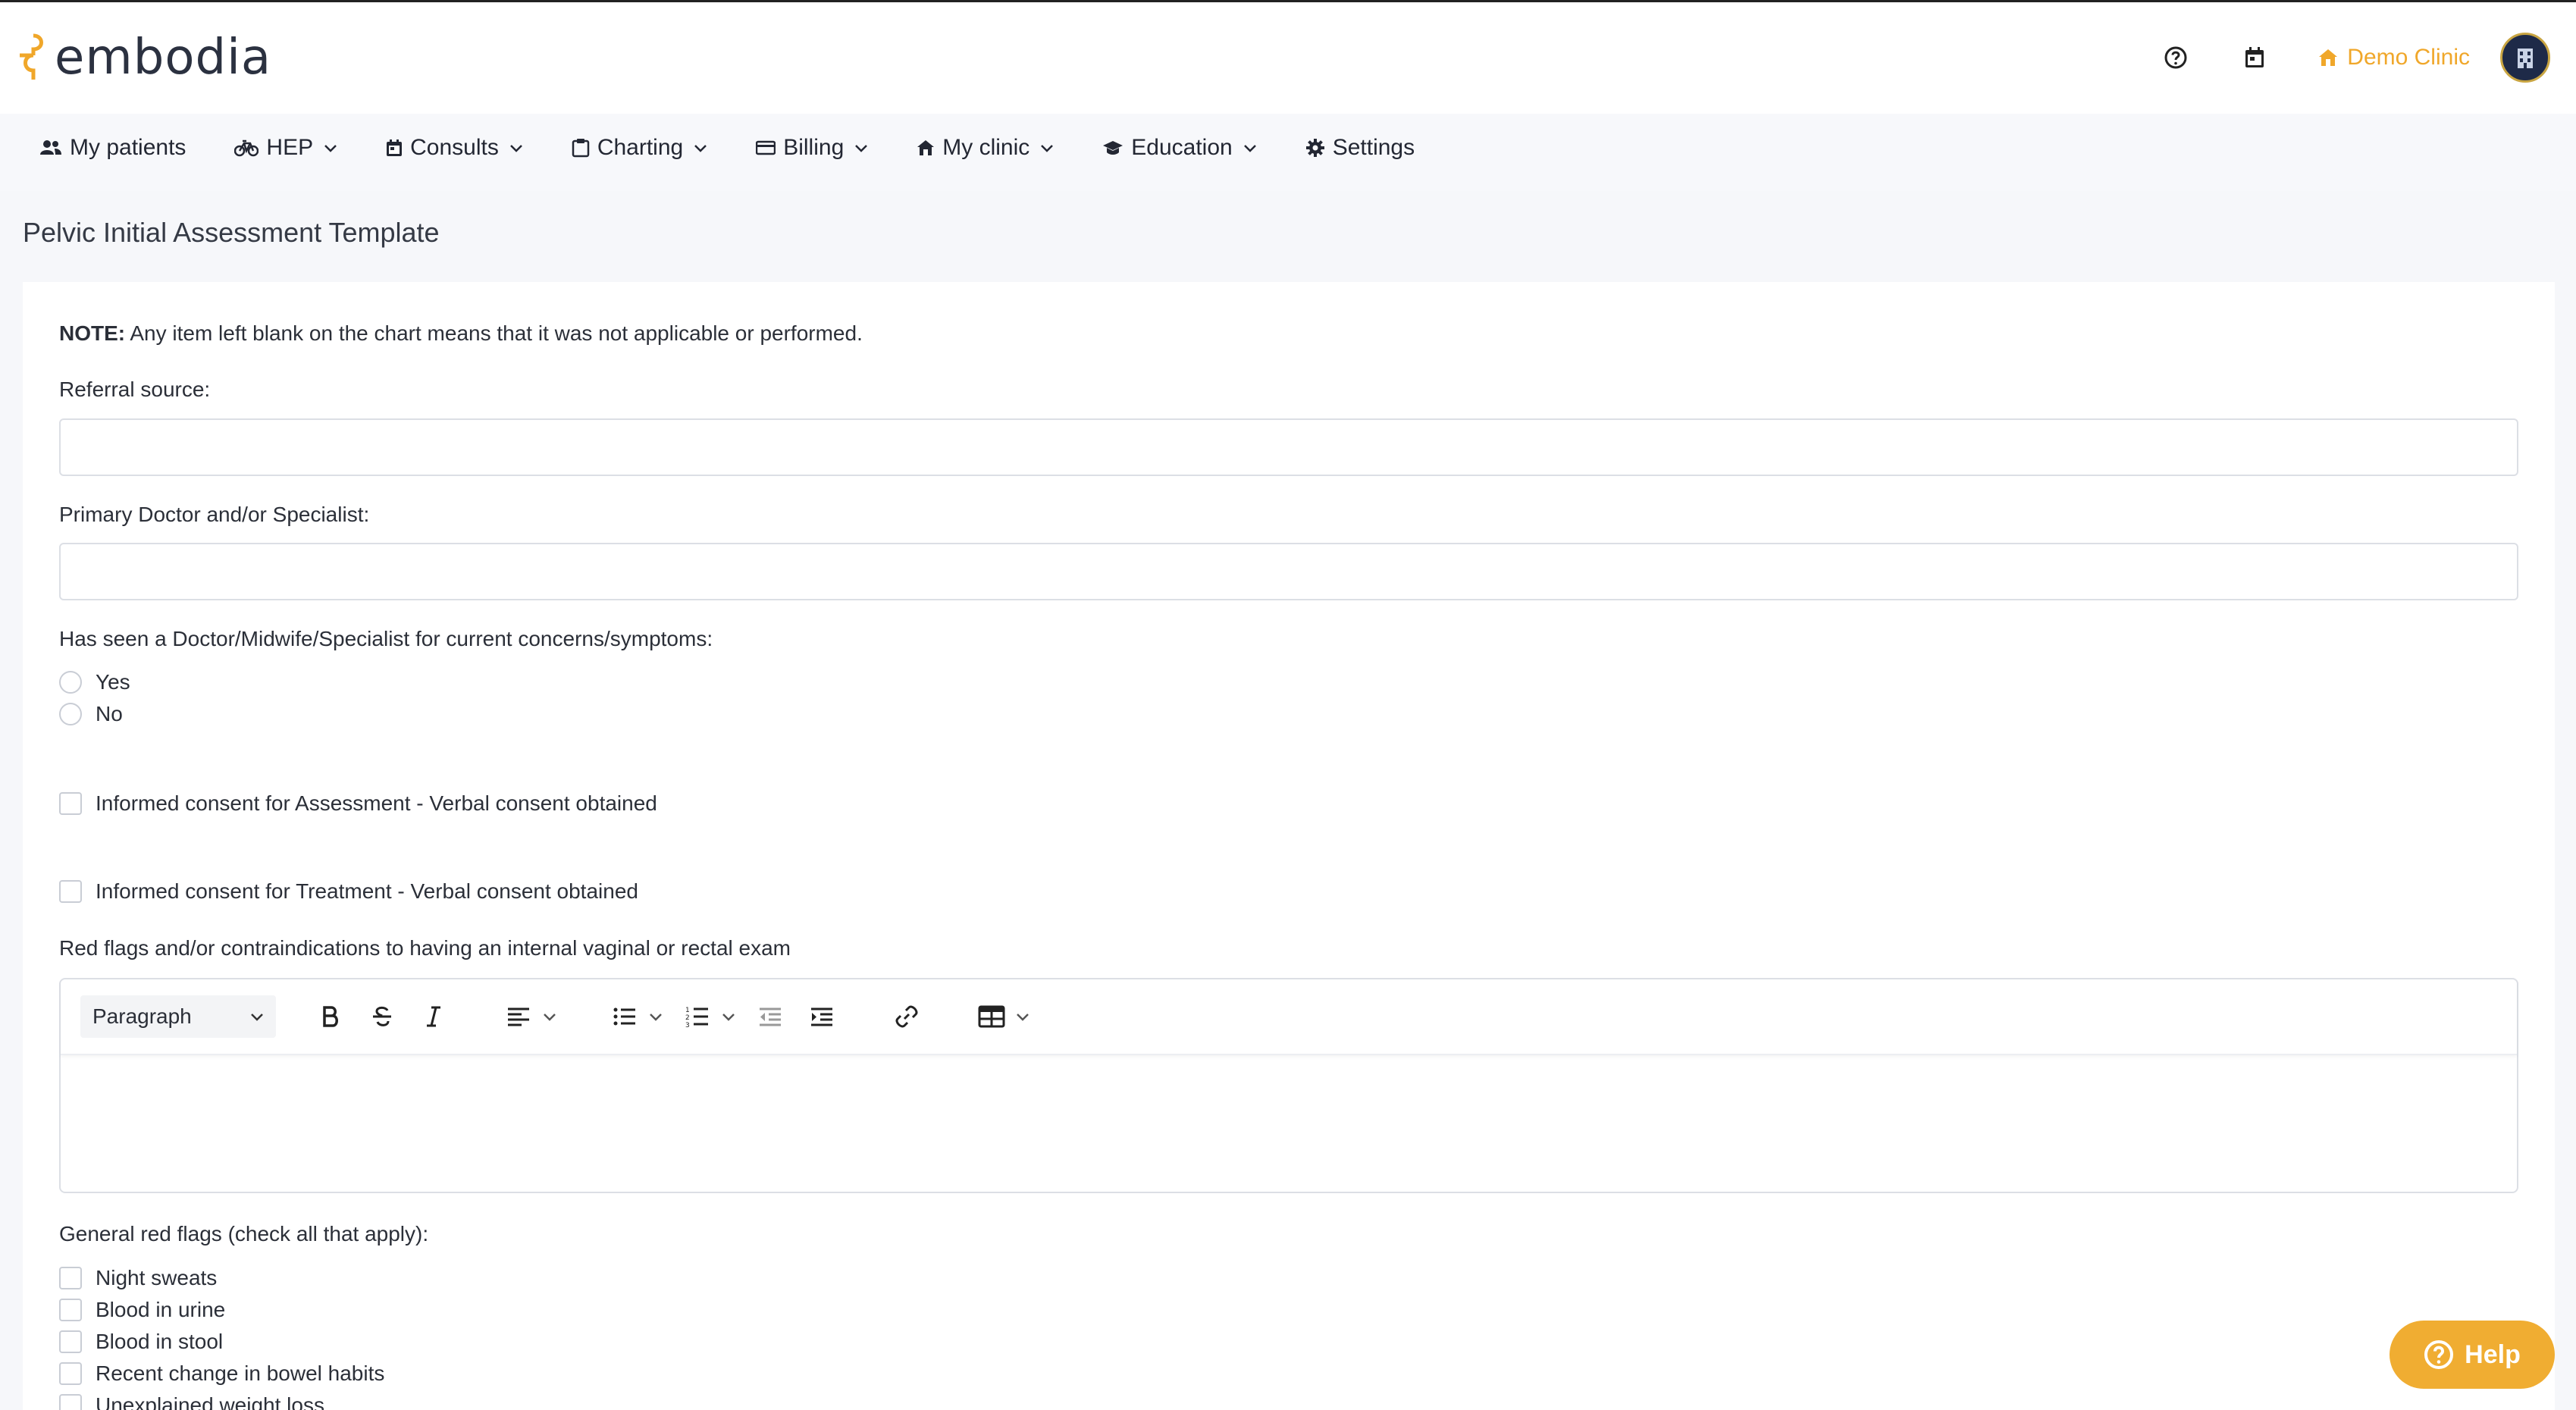 The height and width of the screenshot is (1410, 2576). Describe the element at coordinates (687, 1018) in the screenshot. I see `svg-text: 2` at that location.